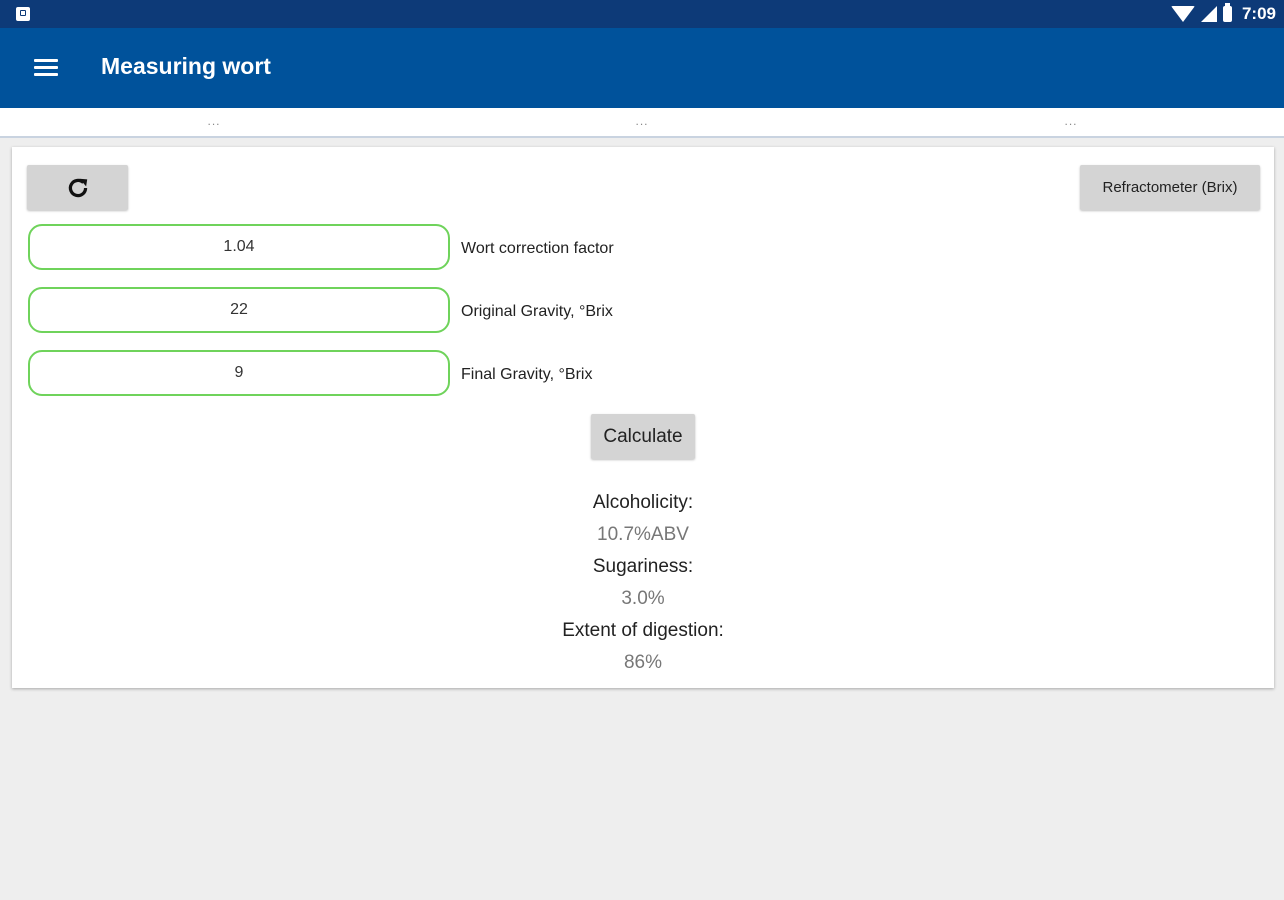 This screenshot has width=1284, height=900. Describe the element at coordinates (537, 311) in the screenshot. I see `original-gravity-label: Original Gravity, °Brix` at that location.